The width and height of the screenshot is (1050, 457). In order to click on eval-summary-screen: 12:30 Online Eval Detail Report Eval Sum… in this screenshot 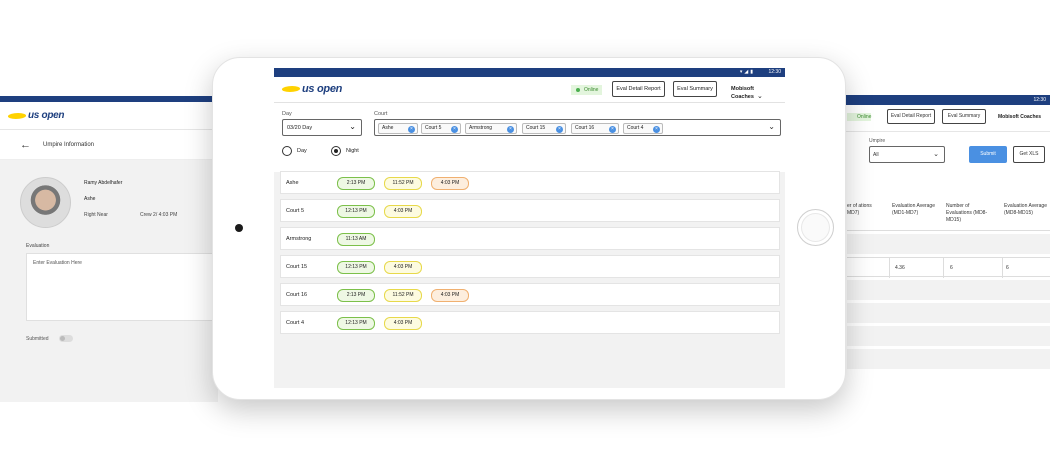, I will do `click(942, 239)`.